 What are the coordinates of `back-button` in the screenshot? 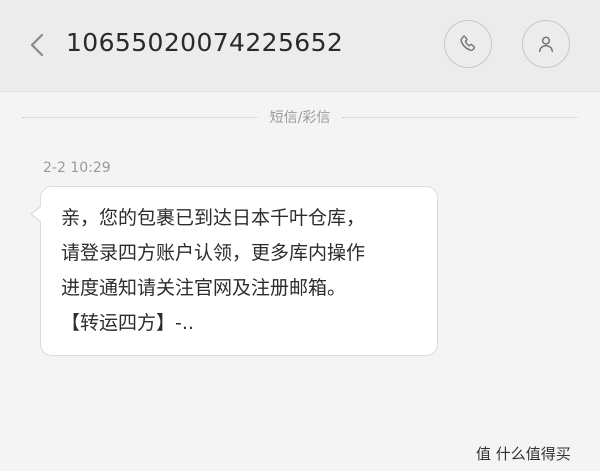 It's located at (37, 45).